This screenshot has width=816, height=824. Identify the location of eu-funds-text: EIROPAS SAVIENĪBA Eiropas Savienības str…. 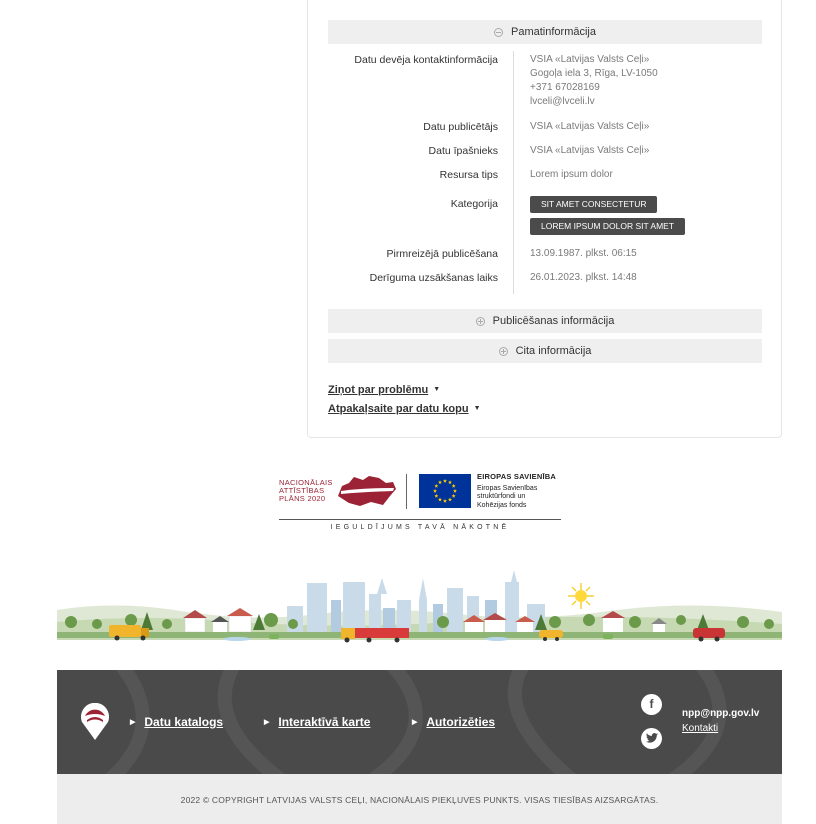
(516, 490).